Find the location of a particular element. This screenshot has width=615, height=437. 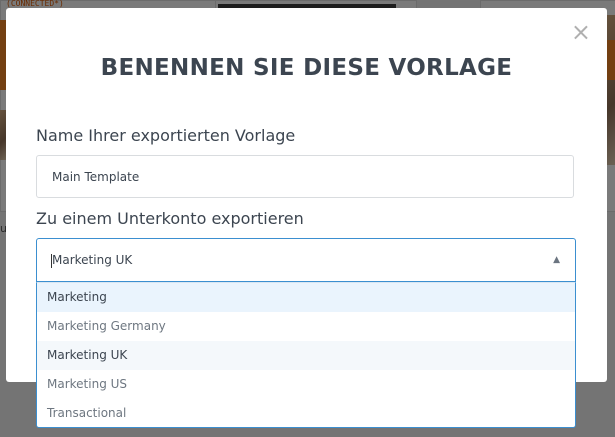

dropdown-option-marketing-uk: Marketing UK is located at coordinates (306, 355).